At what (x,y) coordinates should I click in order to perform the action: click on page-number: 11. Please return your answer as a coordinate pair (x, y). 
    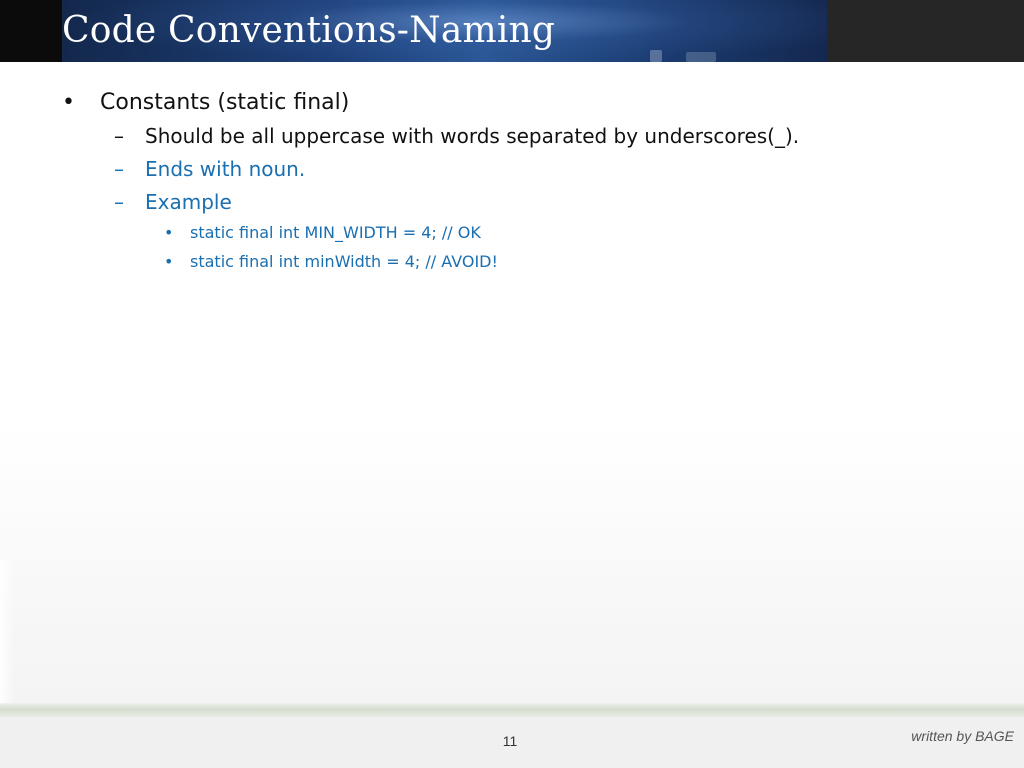
    Looking at the image, I should click on (510, 741).